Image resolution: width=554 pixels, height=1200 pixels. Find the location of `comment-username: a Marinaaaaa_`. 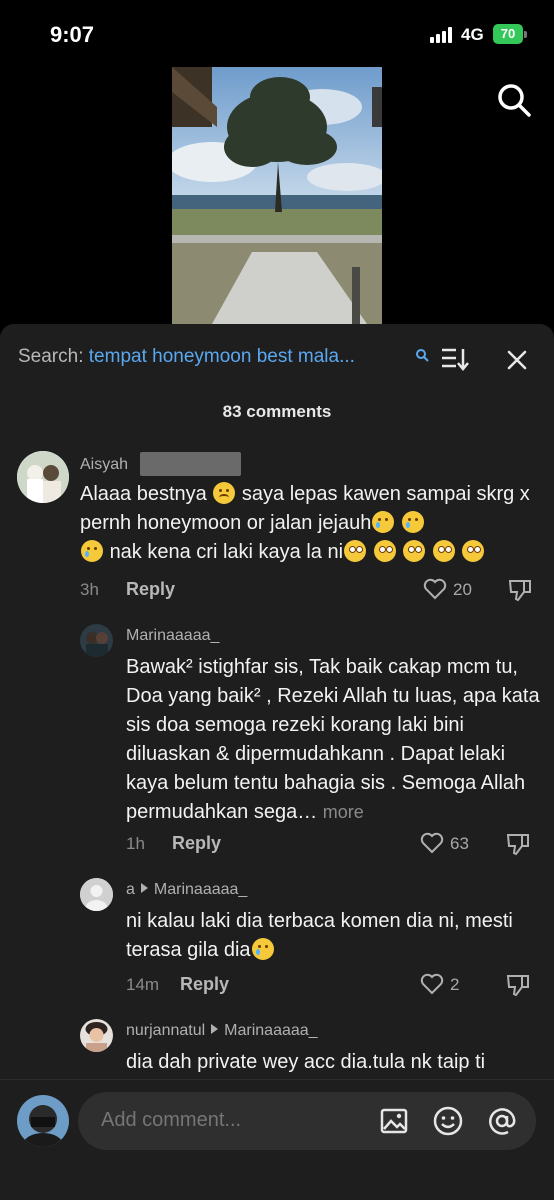

comment-username: a Marinaaaaa_ is located at coordinates (186, 890).